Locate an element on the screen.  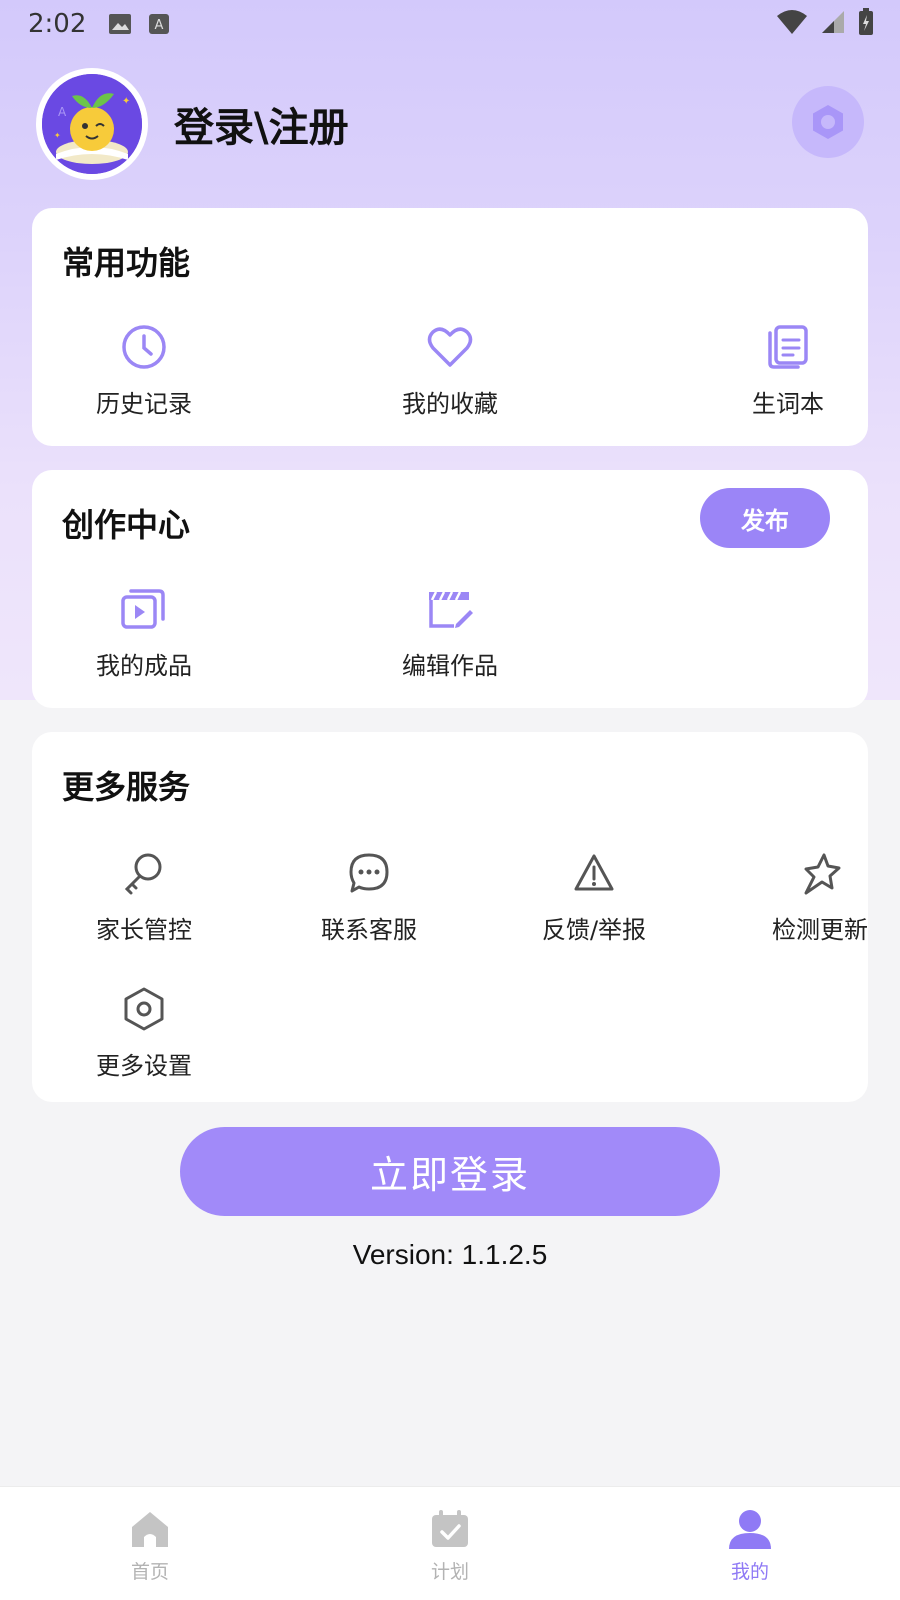
tab-plan-label: 计划 is located at coordinates (449, 1572).